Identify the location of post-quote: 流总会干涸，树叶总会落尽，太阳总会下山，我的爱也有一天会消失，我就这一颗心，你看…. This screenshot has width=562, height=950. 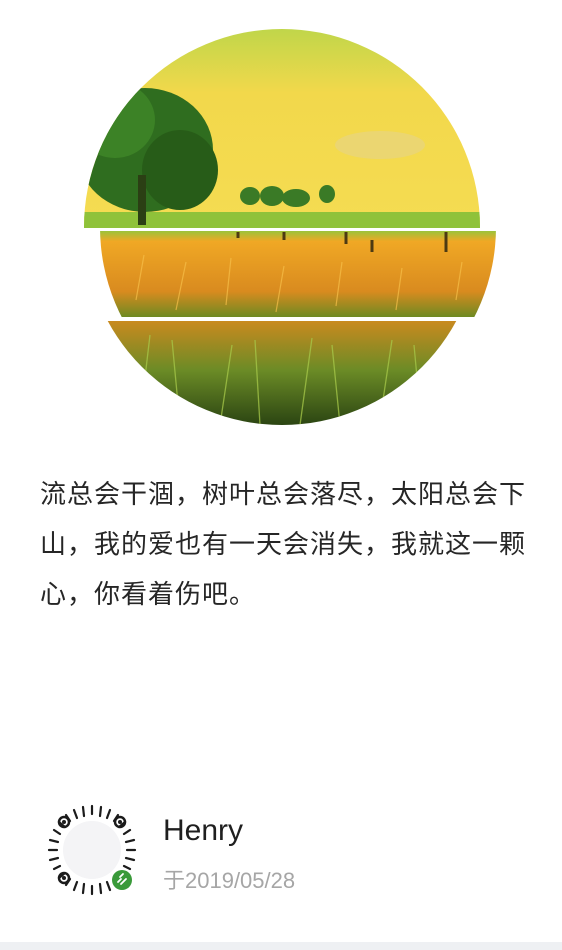
(283, 545).